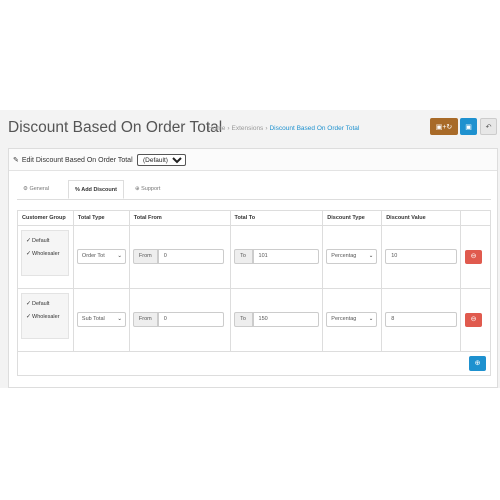  Describe the element at coordinates (216, 128) in the screenshot. I see `breadcrumb-home: Home` at that location.